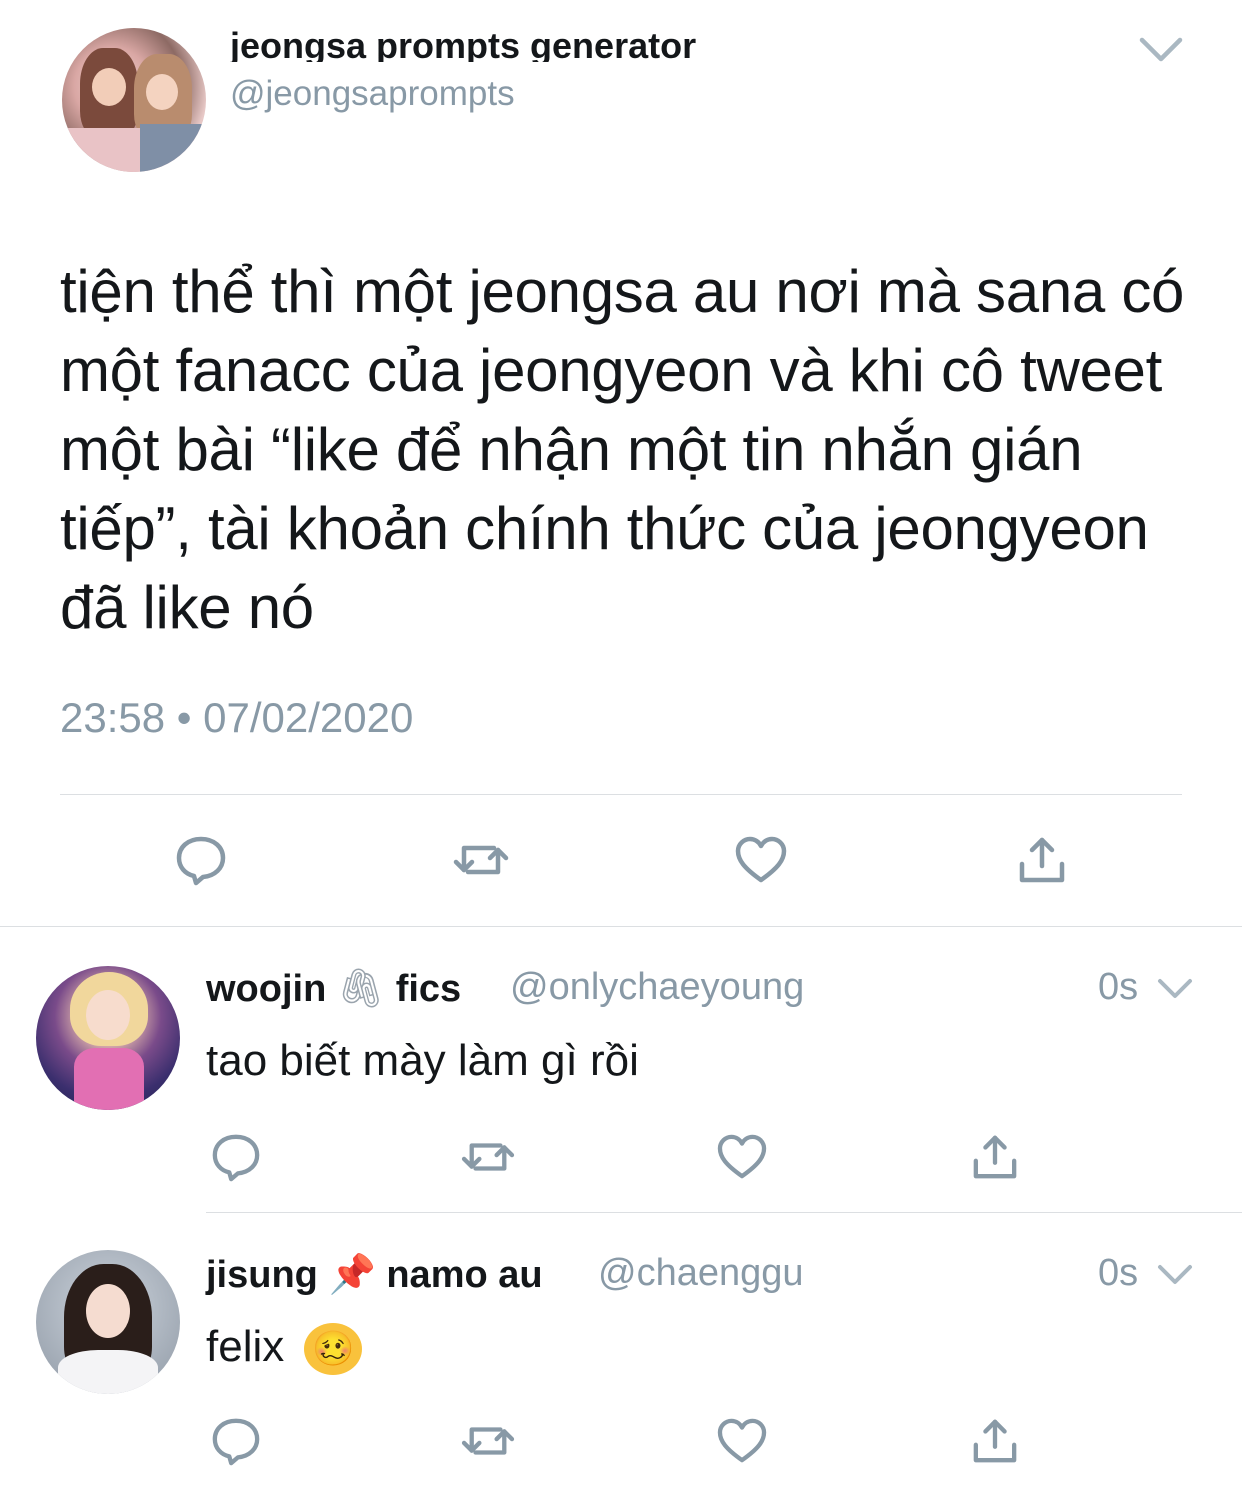 Image resolution: width=1242 pixels, height=1500 pixels. Describe the element at coordinates (236, 718) in the screenshot. I see `main-tweet-timestamp: 23:58 • 07/02/2020` at that location.